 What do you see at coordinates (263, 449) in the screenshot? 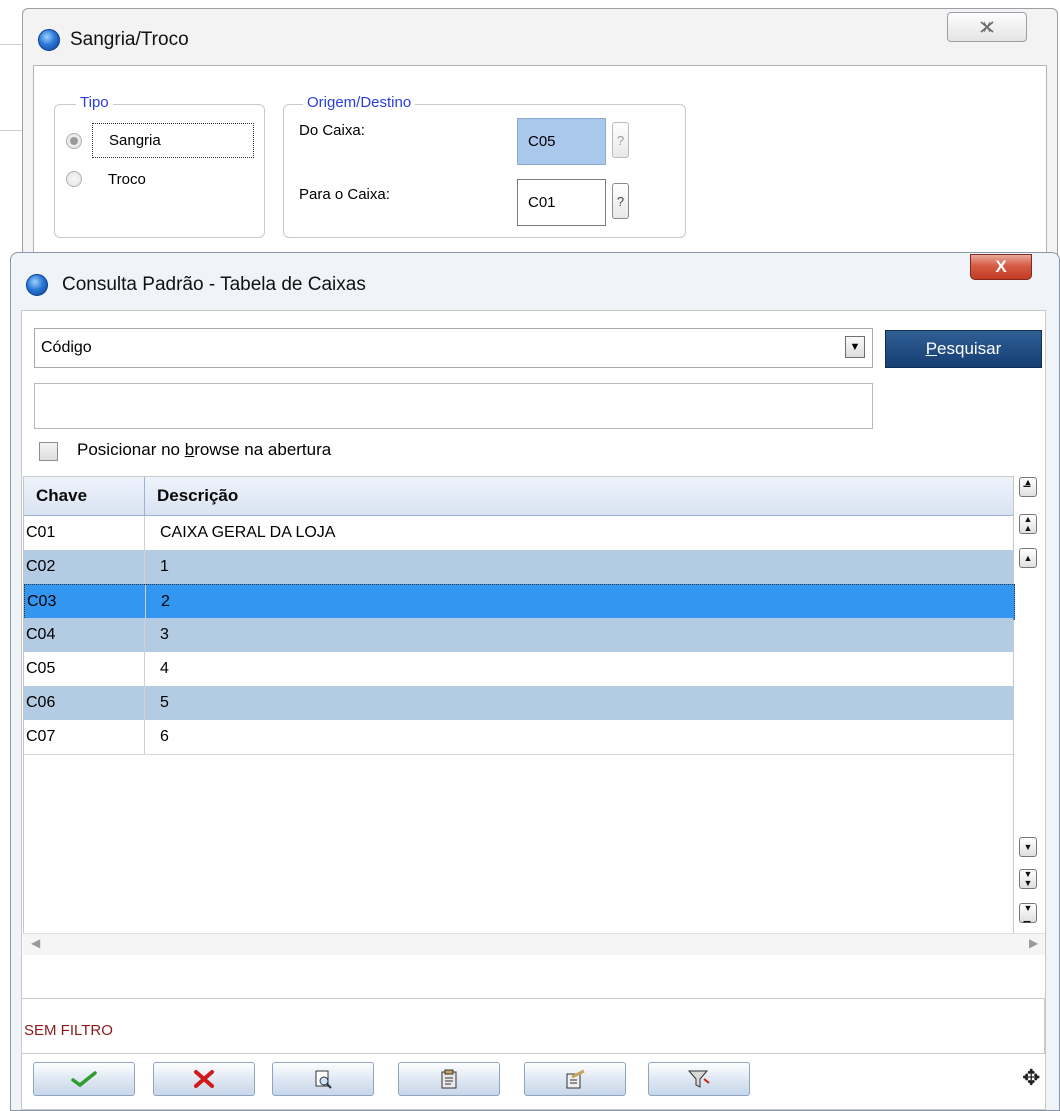
I see `checkbox-label-part: rowse na abertura` at bounding box center [263, 449].